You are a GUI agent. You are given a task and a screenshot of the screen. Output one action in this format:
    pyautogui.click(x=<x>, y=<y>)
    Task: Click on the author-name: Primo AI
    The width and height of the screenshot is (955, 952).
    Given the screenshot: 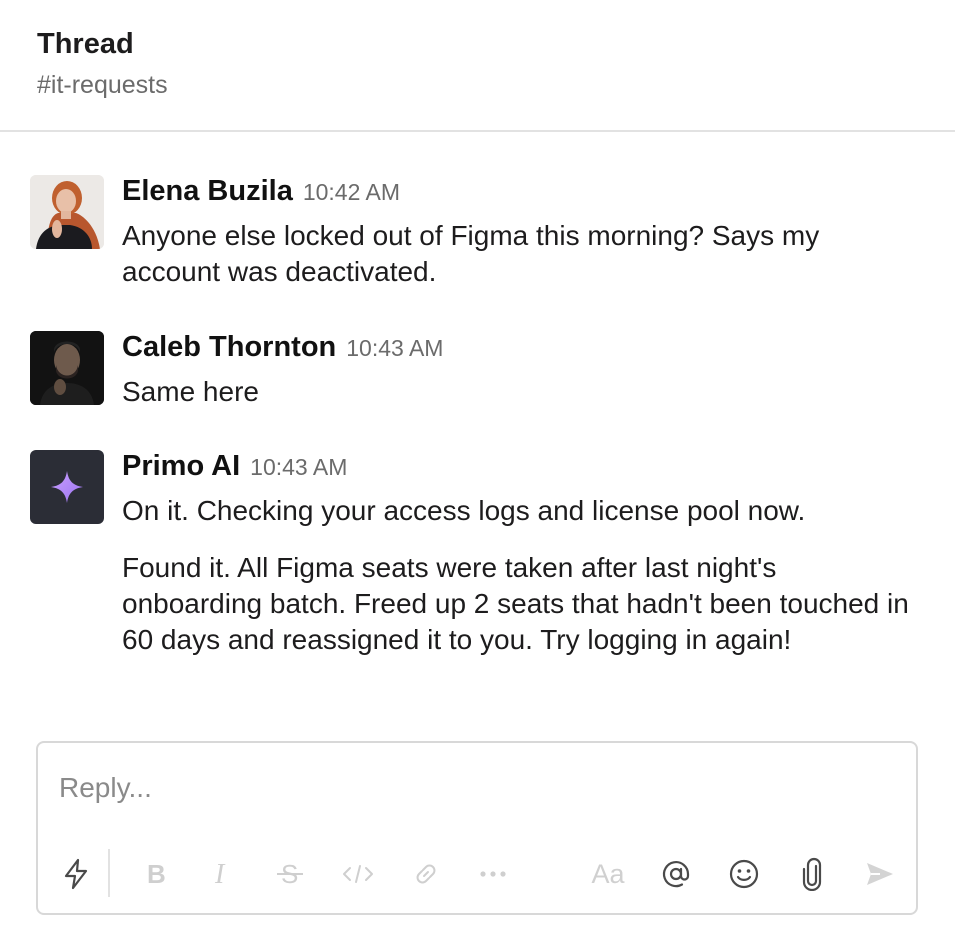 What is the action you would take?
    pyautogui.click(x=181, y=466)
    